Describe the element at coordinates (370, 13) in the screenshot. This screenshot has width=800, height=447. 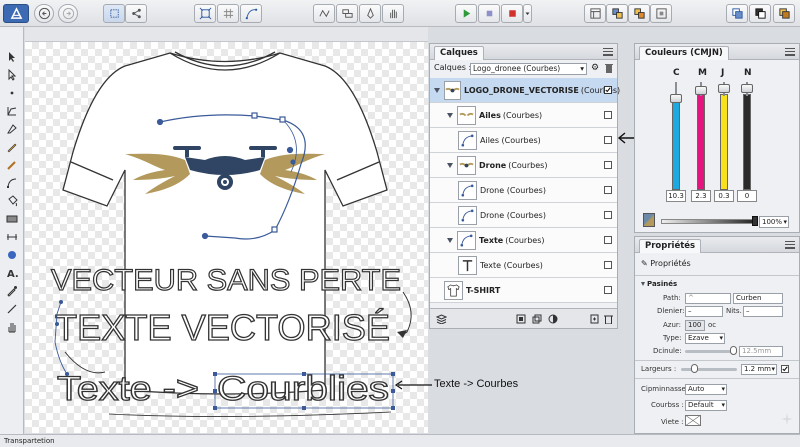
I see `pen-button` at that location.